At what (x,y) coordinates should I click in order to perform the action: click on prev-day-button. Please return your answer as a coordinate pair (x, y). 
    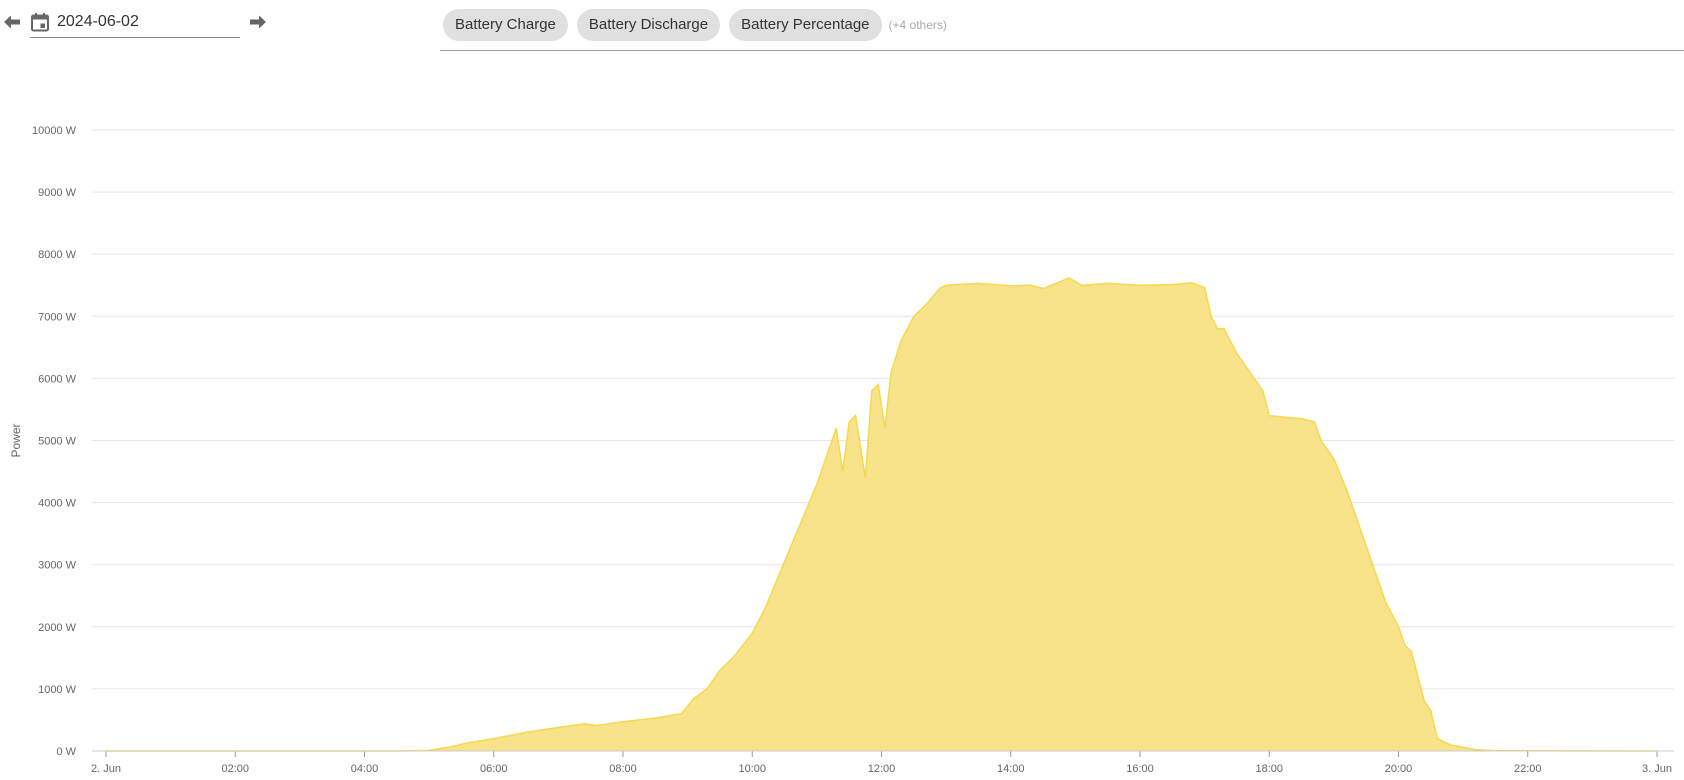
    Looking at the image, I should click on (12, 22).